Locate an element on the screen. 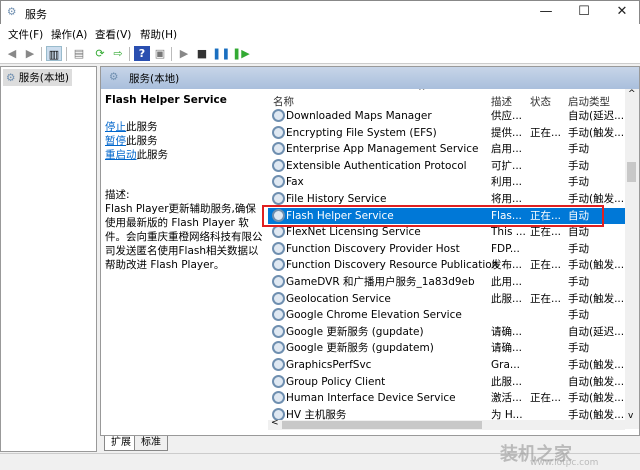 The image size is (640, 470). scroll-thumb is located at coordinates (631, 172).